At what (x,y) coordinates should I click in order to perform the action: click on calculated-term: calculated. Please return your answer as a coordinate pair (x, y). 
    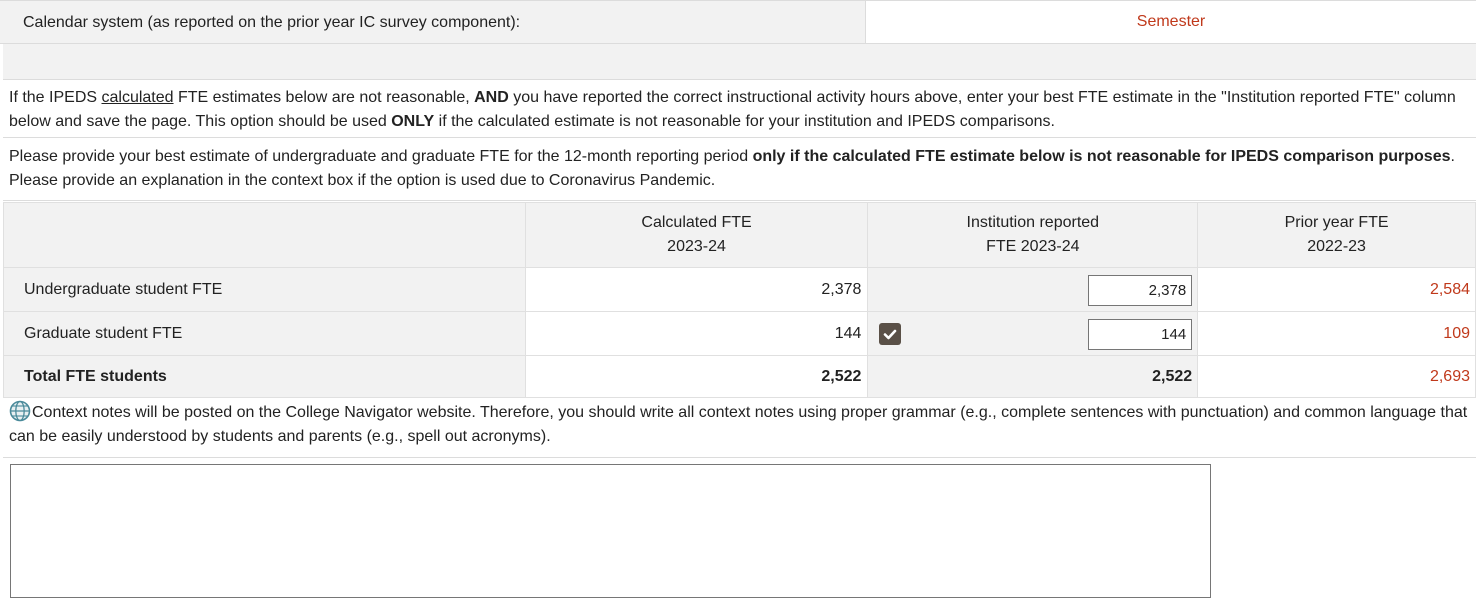
    Looking at the image, I should click on (137, 97).